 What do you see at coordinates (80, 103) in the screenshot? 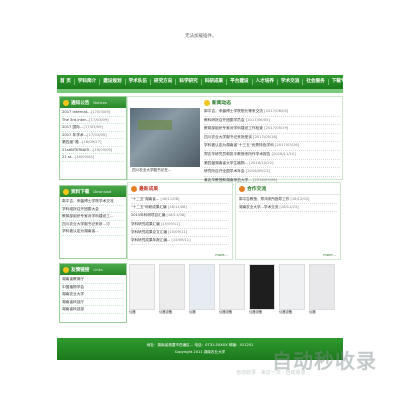
I see `notice-title: 通知公告` at bounding box center [80, 103].